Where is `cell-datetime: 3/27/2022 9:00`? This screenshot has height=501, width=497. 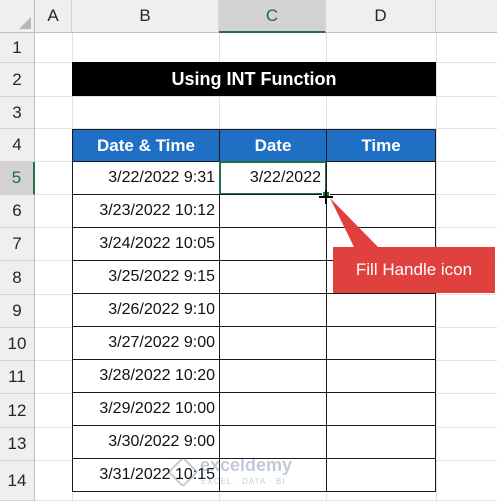
cell-datetime: 3/27/2022 9:00 is located at coordinates (146, 343).